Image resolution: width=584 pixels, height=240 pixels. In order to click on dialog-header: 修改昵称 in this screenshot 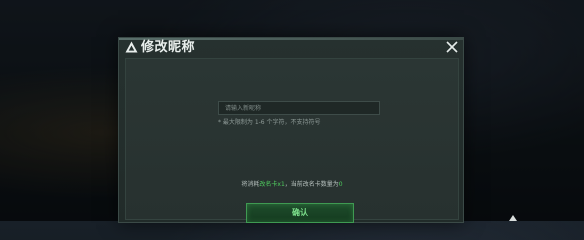, I will do `click(291, 48)`.